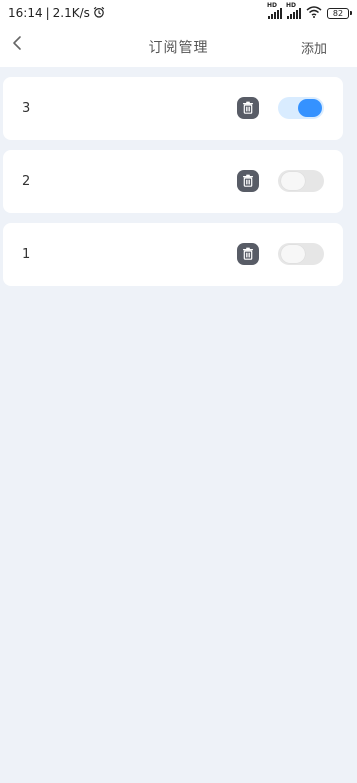 Image resolution: width=357 pixels, height=783 pixels. What do you see at coordinates (26, 108) in the screenshot?
I see `subscription-label: 3` at bounding box center [26, 108].